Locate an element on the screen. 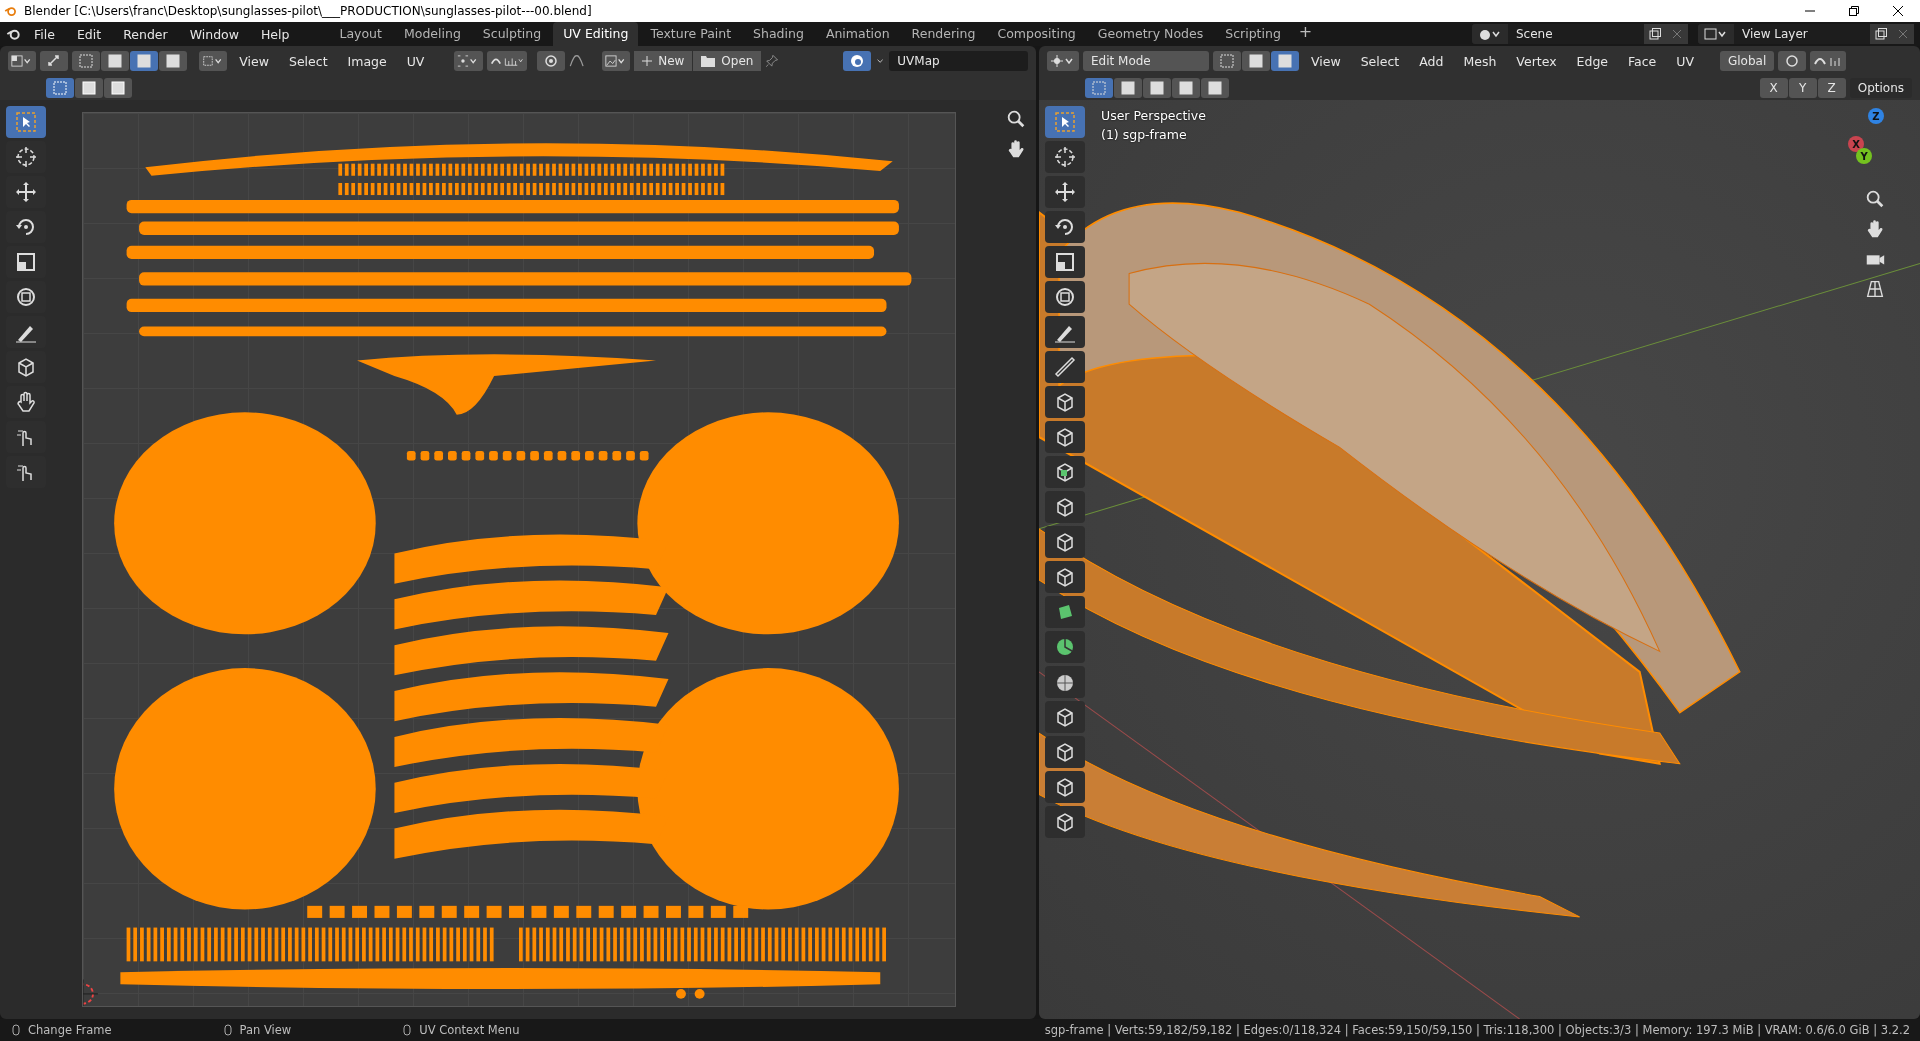  workspace-tab: Geometry Nodes is located at coordinates (1150, 34).